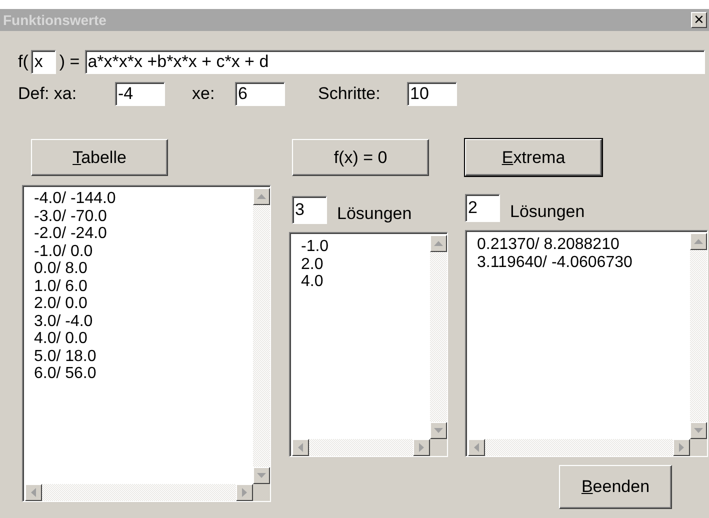 The width and height of the screenshot is (709, 518). Describe the element at coordinates (260, 94) in the screenshot. I see `number-field: 6` at that location.